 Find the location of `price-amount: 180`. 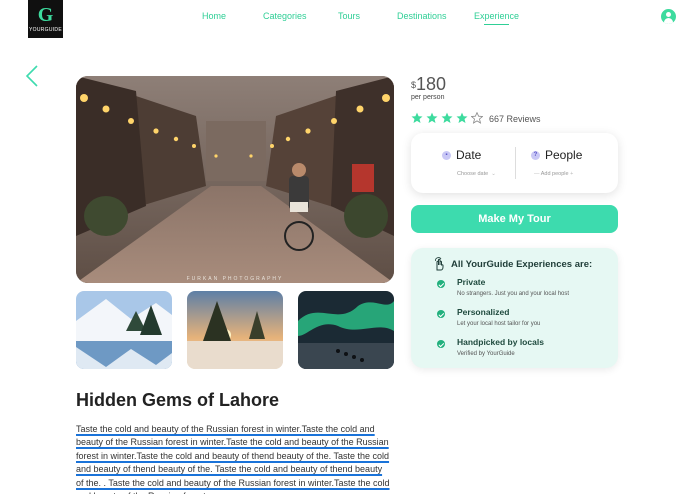

price-amount: 180 is located at coordinates (431, 84).